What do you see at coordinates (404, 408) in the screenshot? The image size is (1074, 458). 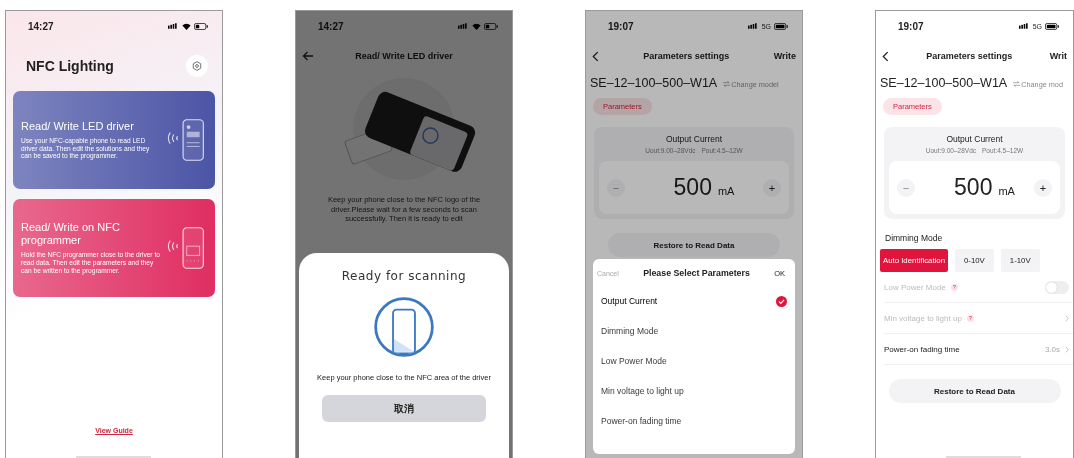 I see `cancel-button: 取消` at bounding box center [404, 408].